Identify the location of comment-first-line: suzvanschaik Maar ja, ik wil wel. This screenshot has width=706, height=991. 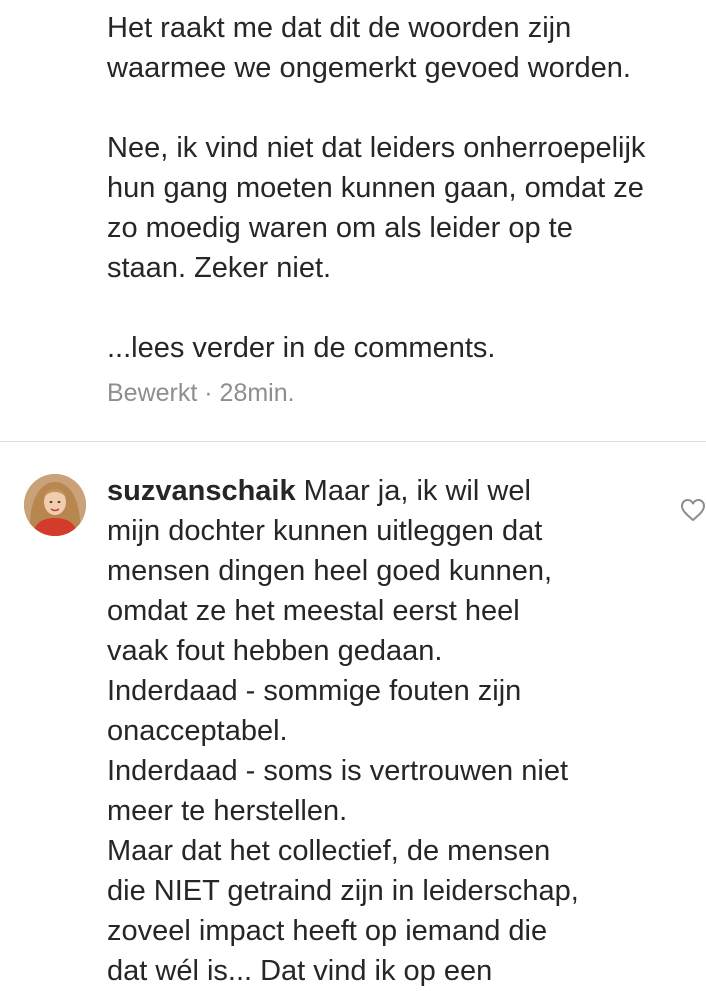
(397, 491).